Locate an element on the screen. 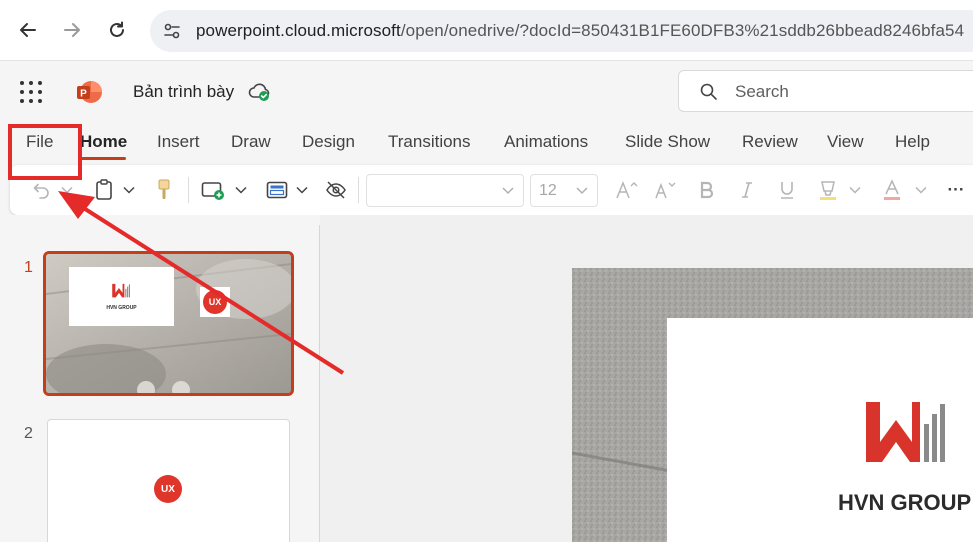 Image resolution: width=973 pixels, height=542 pixels. new-slide-icon is located at coordinates (212, 191).